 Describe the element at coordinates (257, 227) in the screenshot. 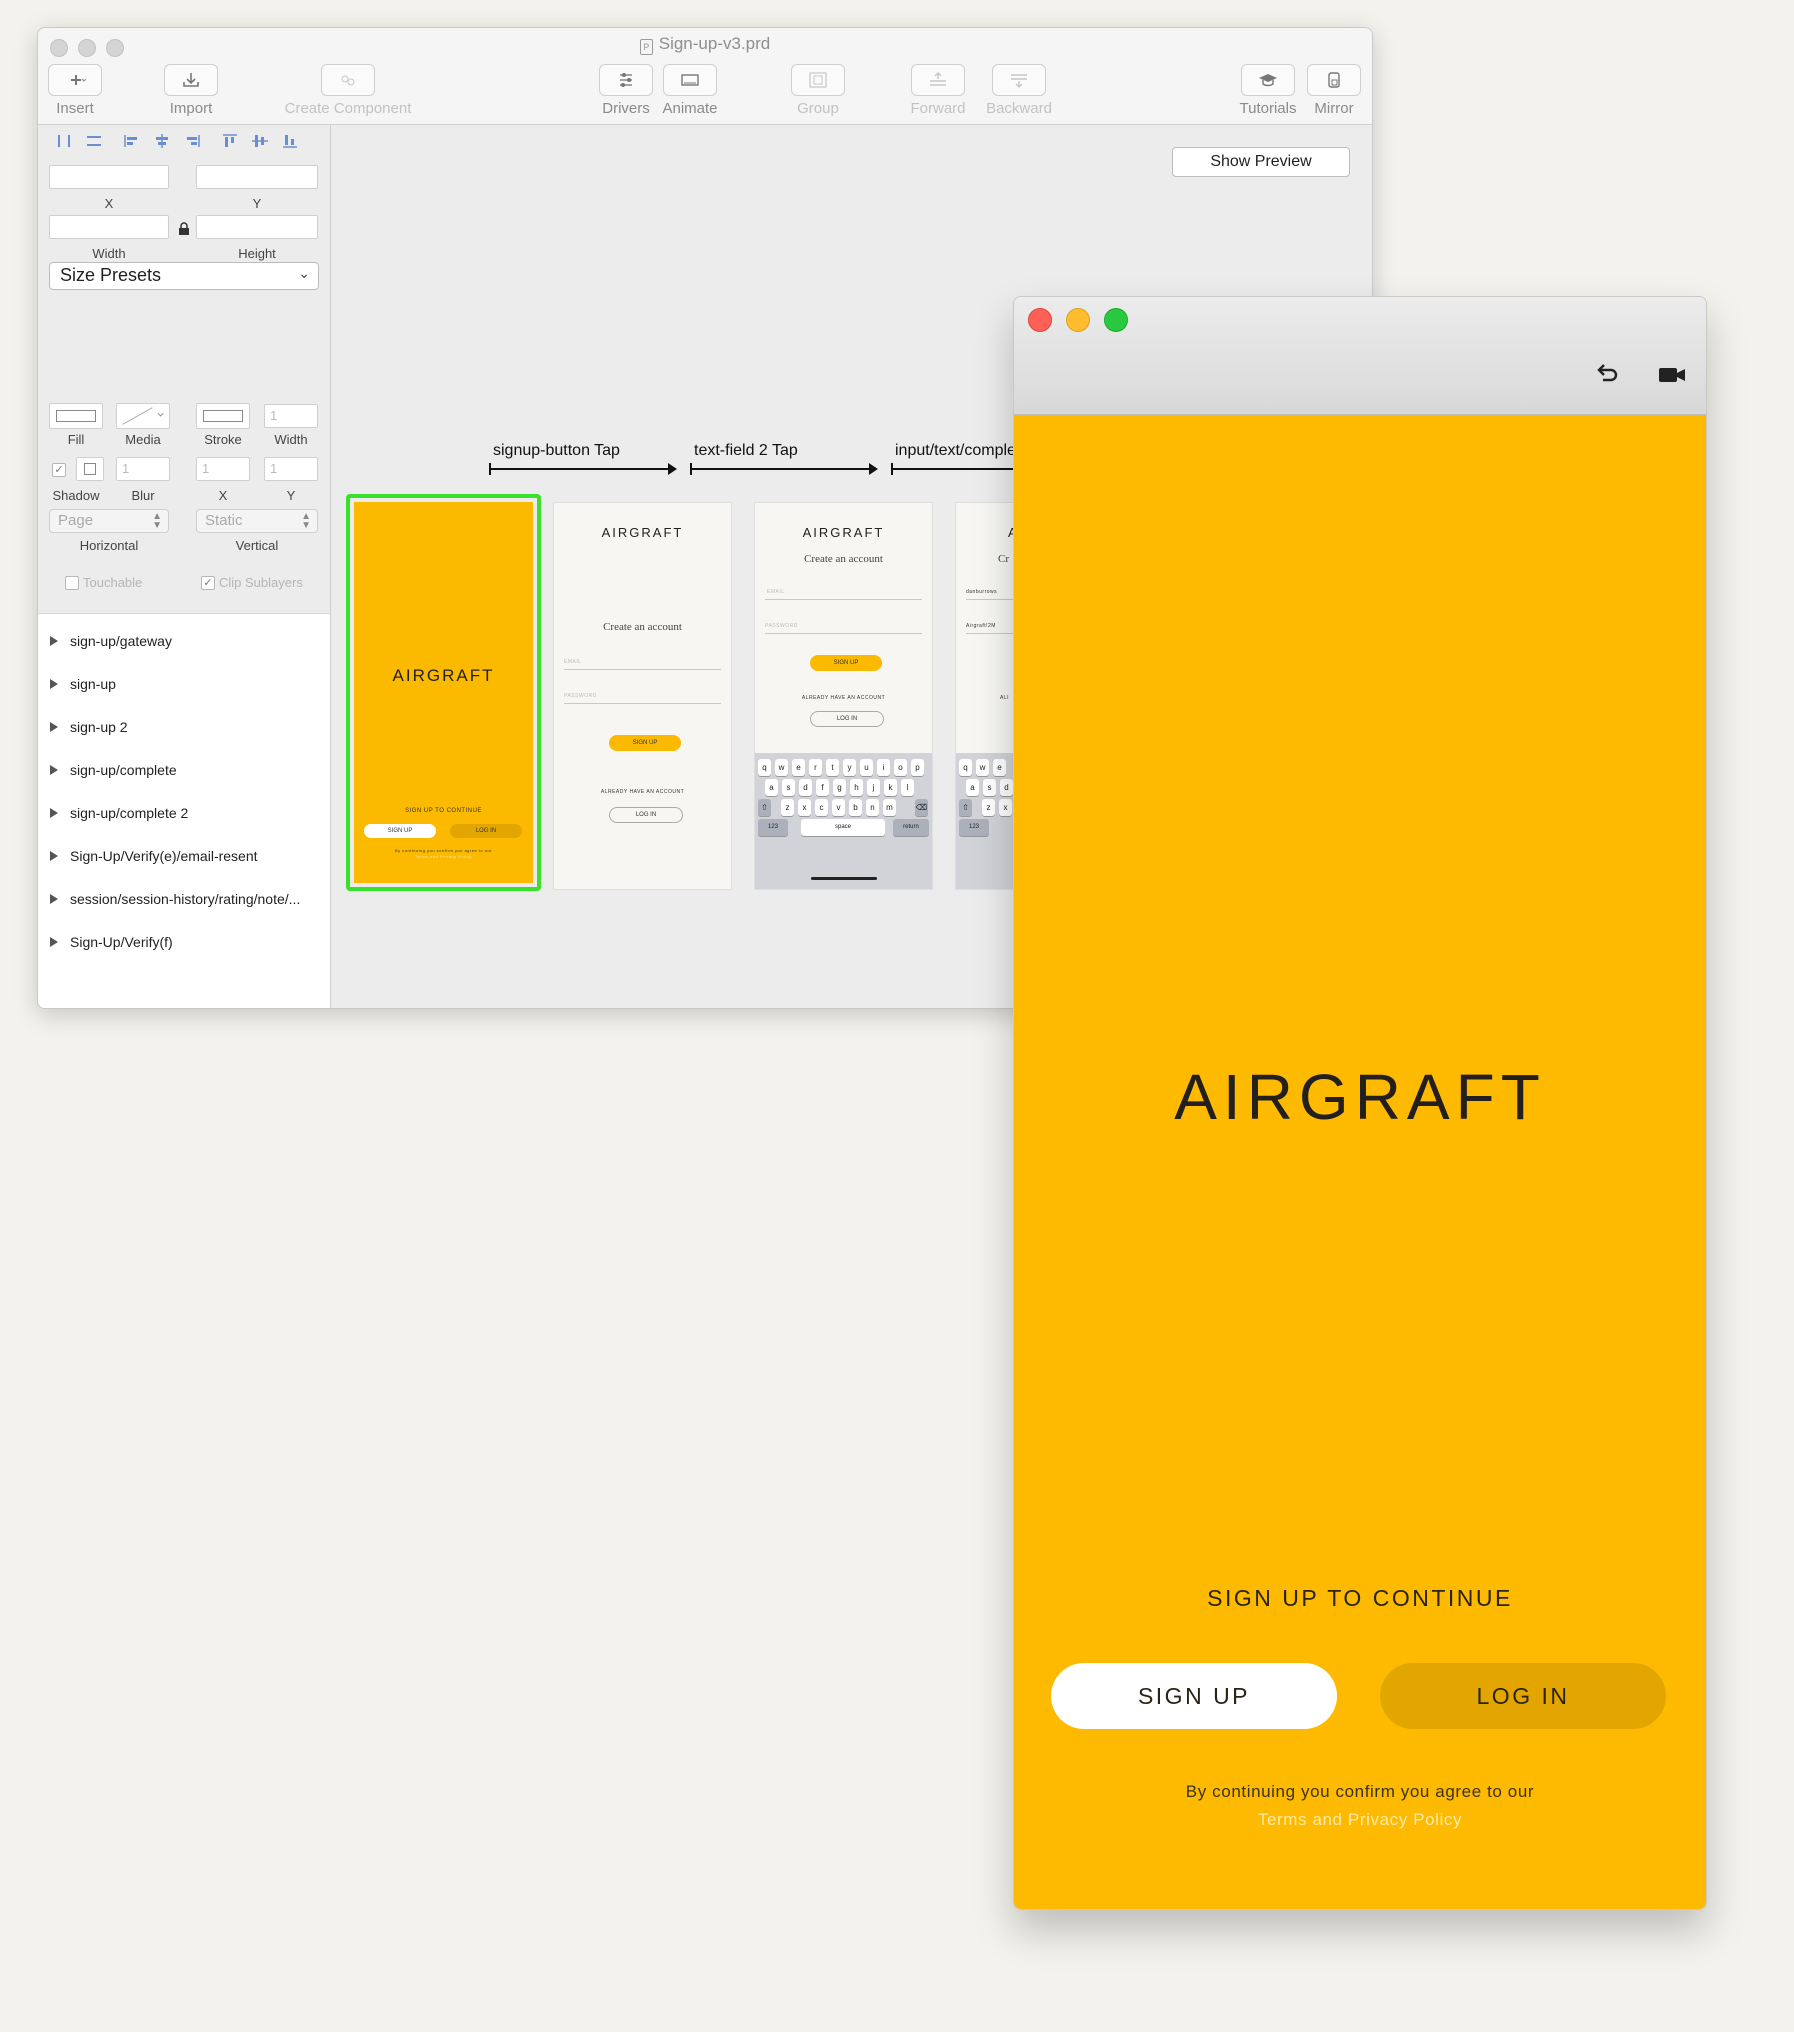

I see `height-field` at that location.